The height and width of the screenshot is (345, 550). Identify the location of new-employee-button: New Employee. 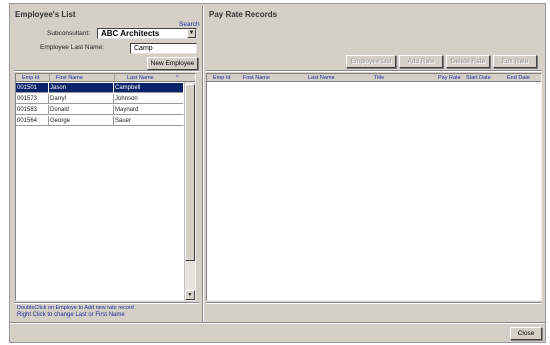
(172, 63).